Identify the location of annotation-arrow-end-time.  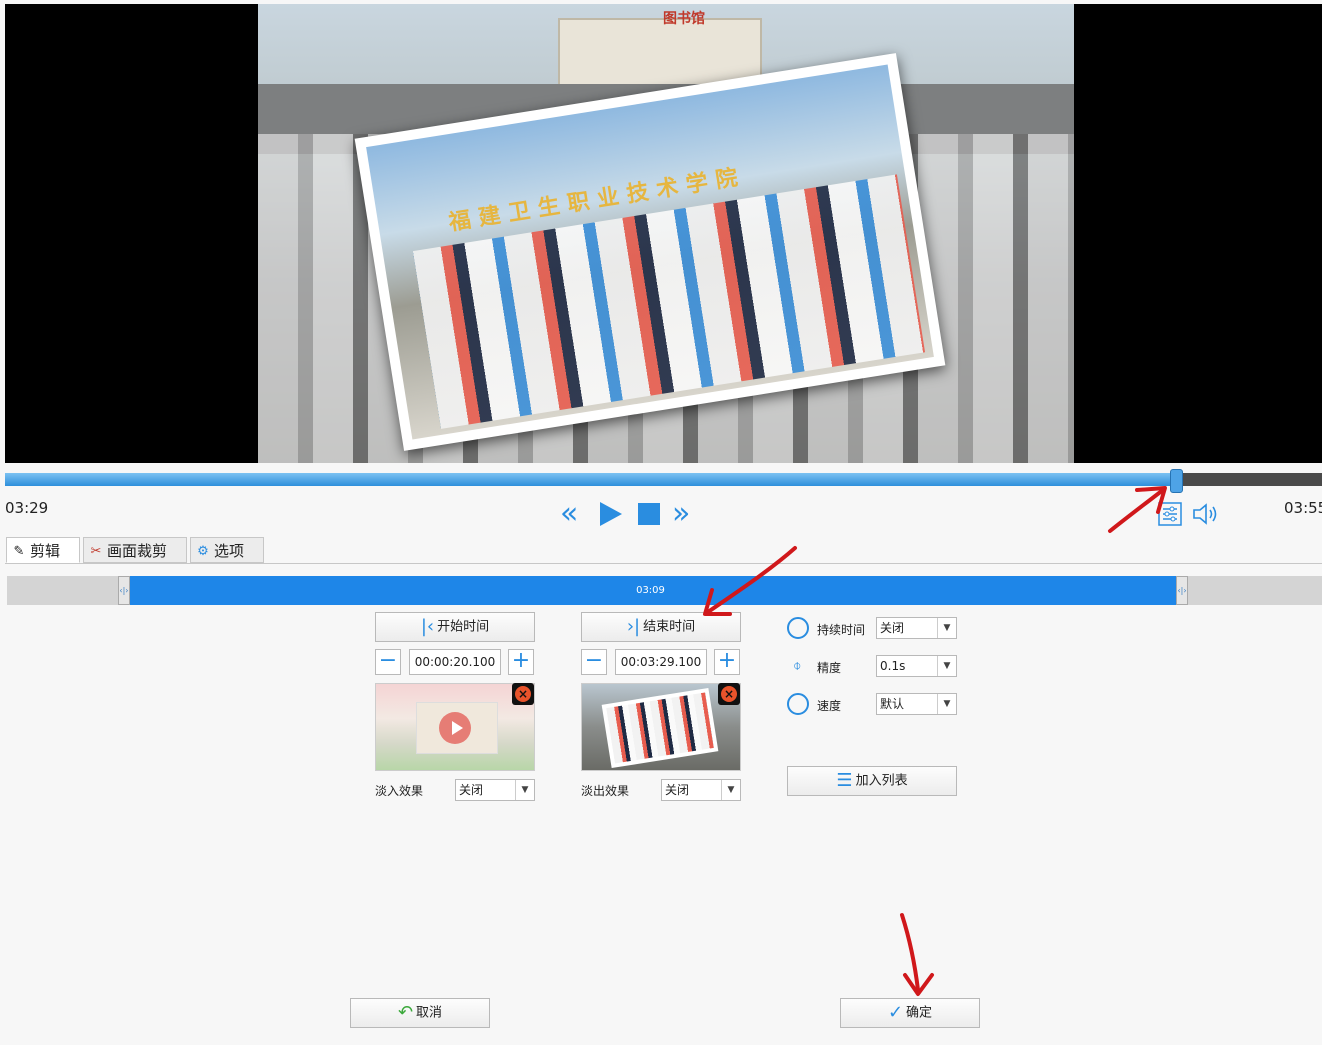
(750, 581).